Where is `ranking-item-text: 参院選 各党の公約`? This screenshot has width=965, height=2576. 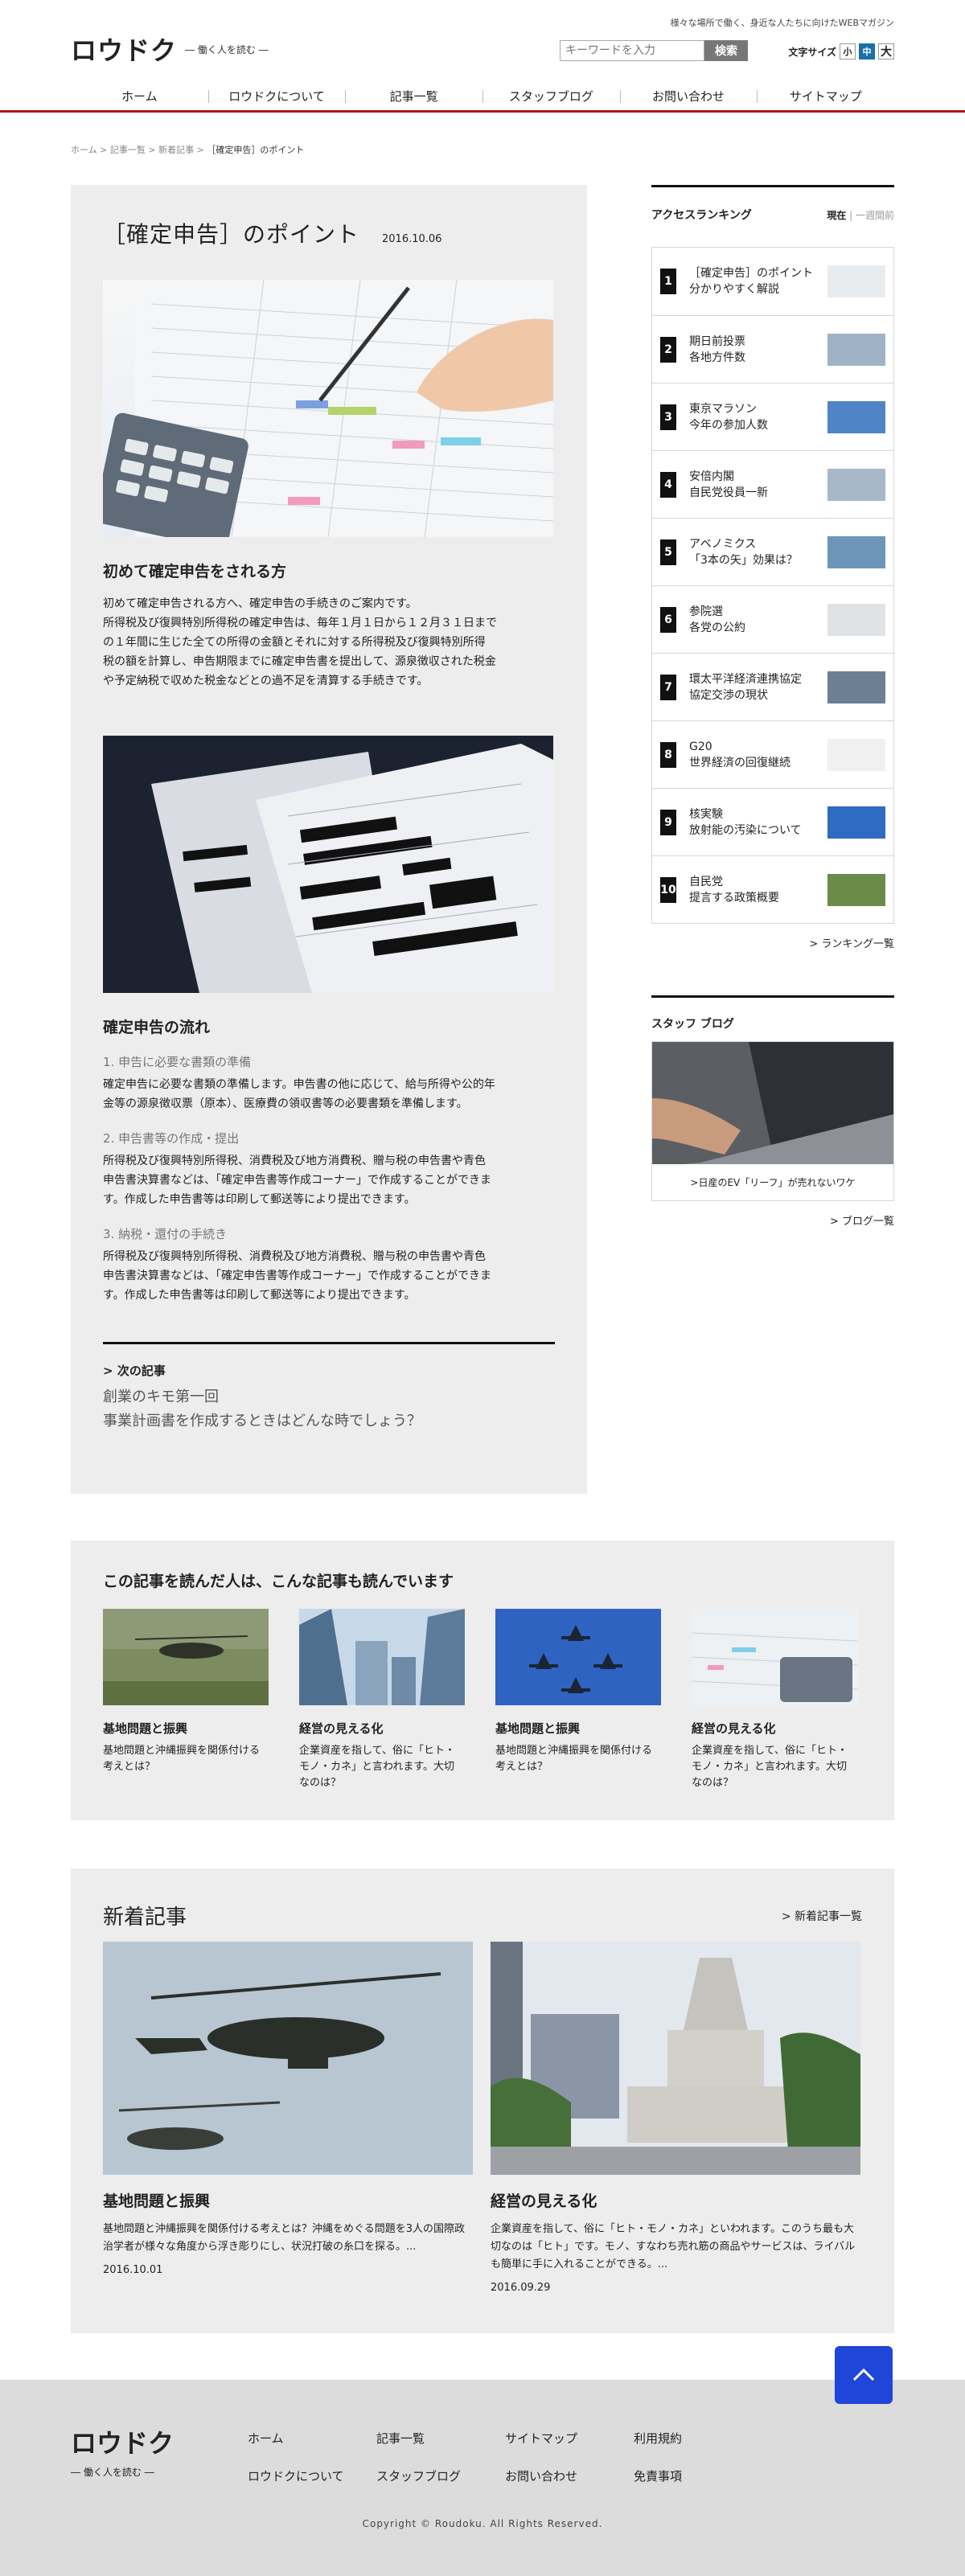
ranking-item-text: 参院選 各党の公約 is located at coordinates (758, 620).